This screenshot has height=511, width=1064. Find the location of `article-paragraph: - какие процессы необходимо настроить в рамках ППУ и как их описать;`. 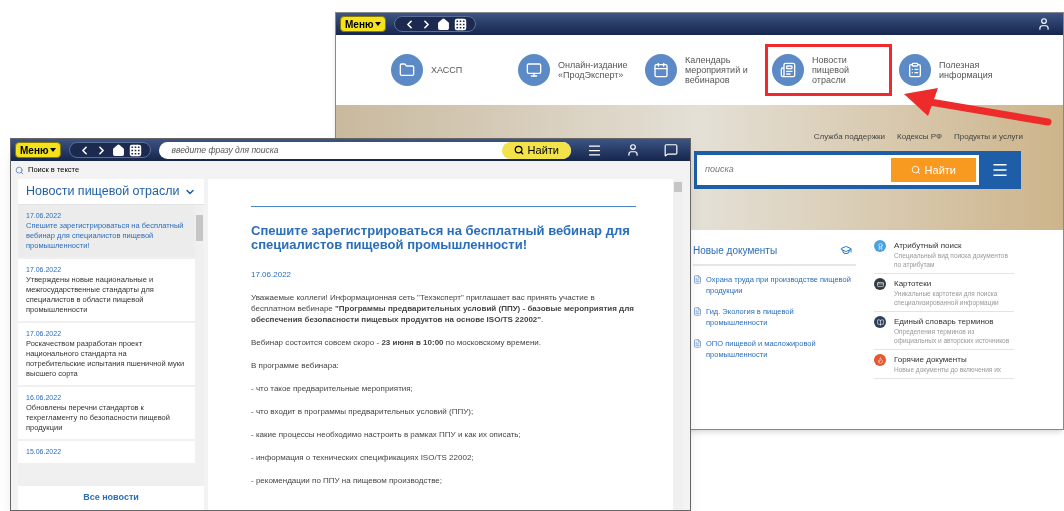

article-paragraph: - какие процессы необходимо настроить в рамках ППУ и как их описать; is located at coordinates (386, 434).